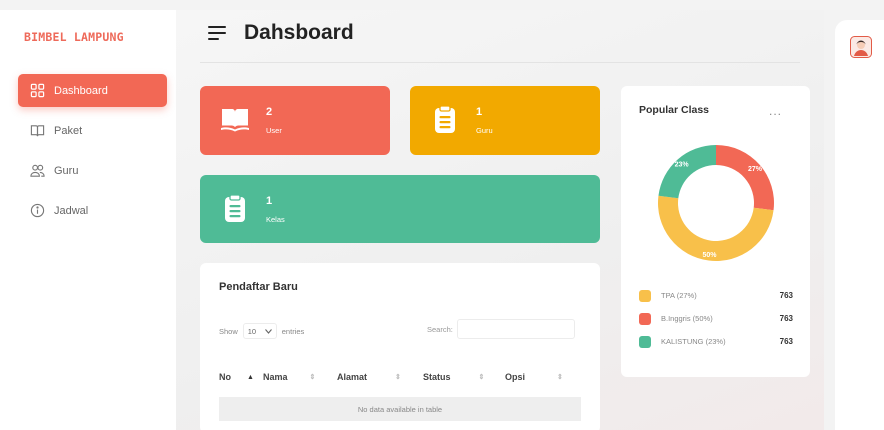 The width and height of the screenshot is (884, 430). What do you see at coordinates (92, 130) in the screenshot?
I see `sidebar-item-paket: Paket` at bounding box center [92, 130].